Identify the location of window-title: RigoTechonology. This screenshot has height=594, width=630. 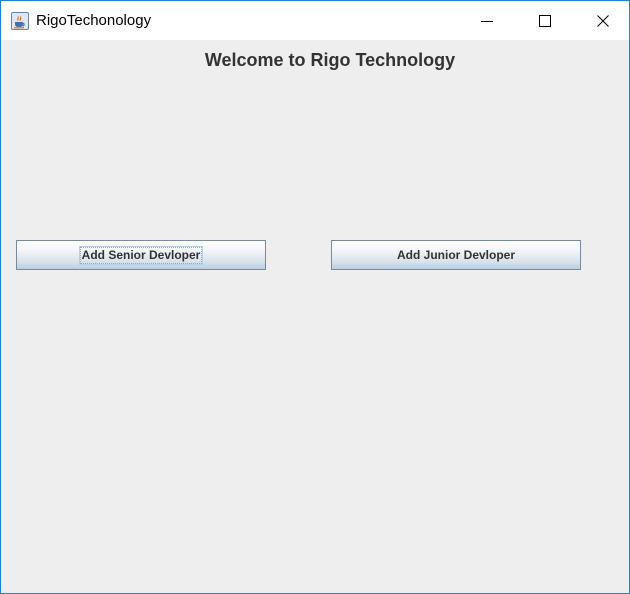
(94, 20).